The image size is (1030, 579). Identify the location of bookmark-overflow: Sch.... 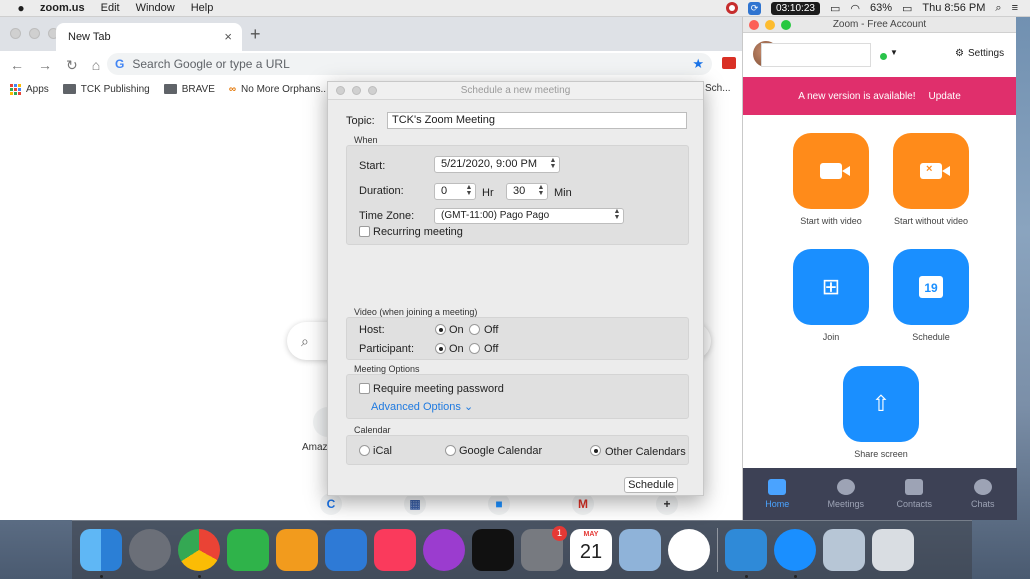
(718, 89).